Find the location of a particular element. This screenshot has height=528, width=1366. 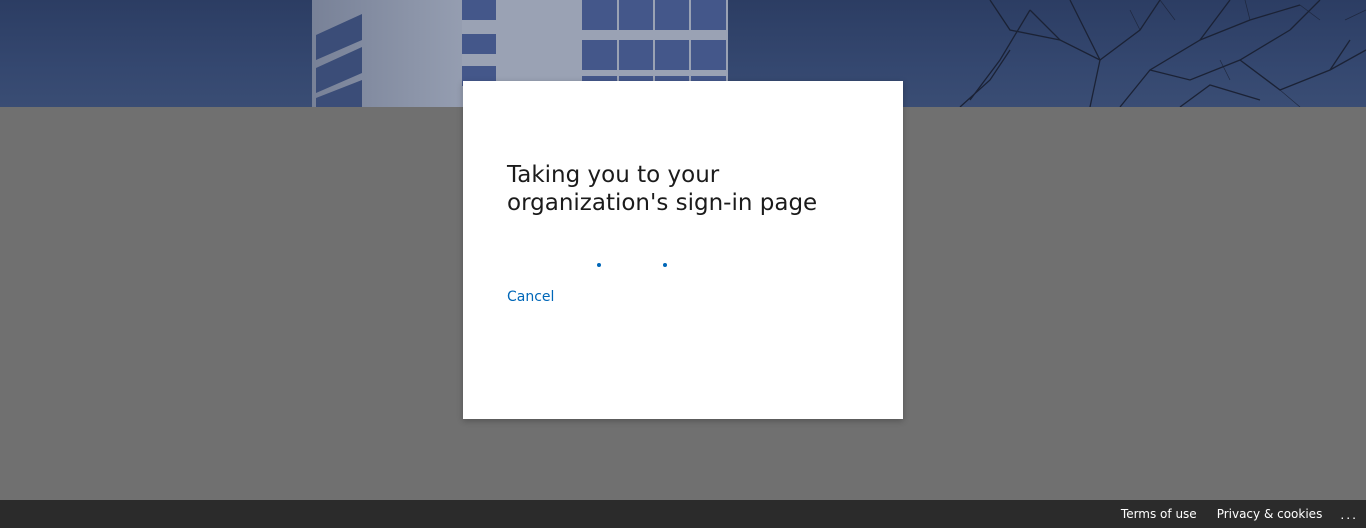

cancel-link: Cancel is located at coordinates (530, 297).